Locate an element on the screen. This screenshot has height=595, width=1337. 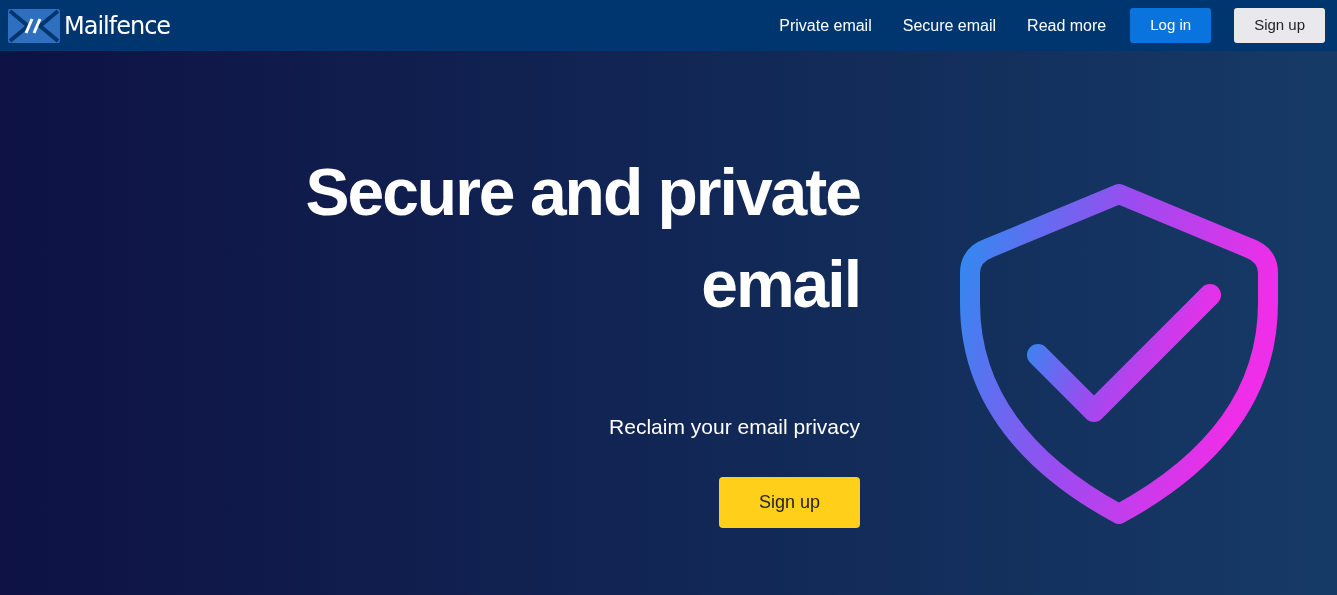
logo-icon is located at coordinates (34, 25).